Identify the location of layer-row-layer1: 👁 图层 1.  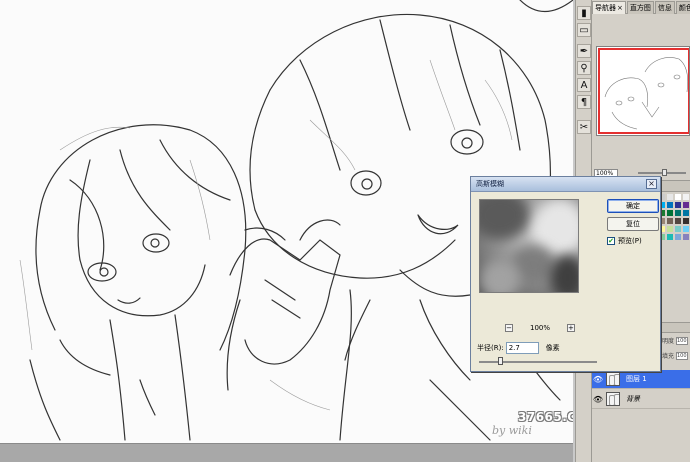
(641, 379).